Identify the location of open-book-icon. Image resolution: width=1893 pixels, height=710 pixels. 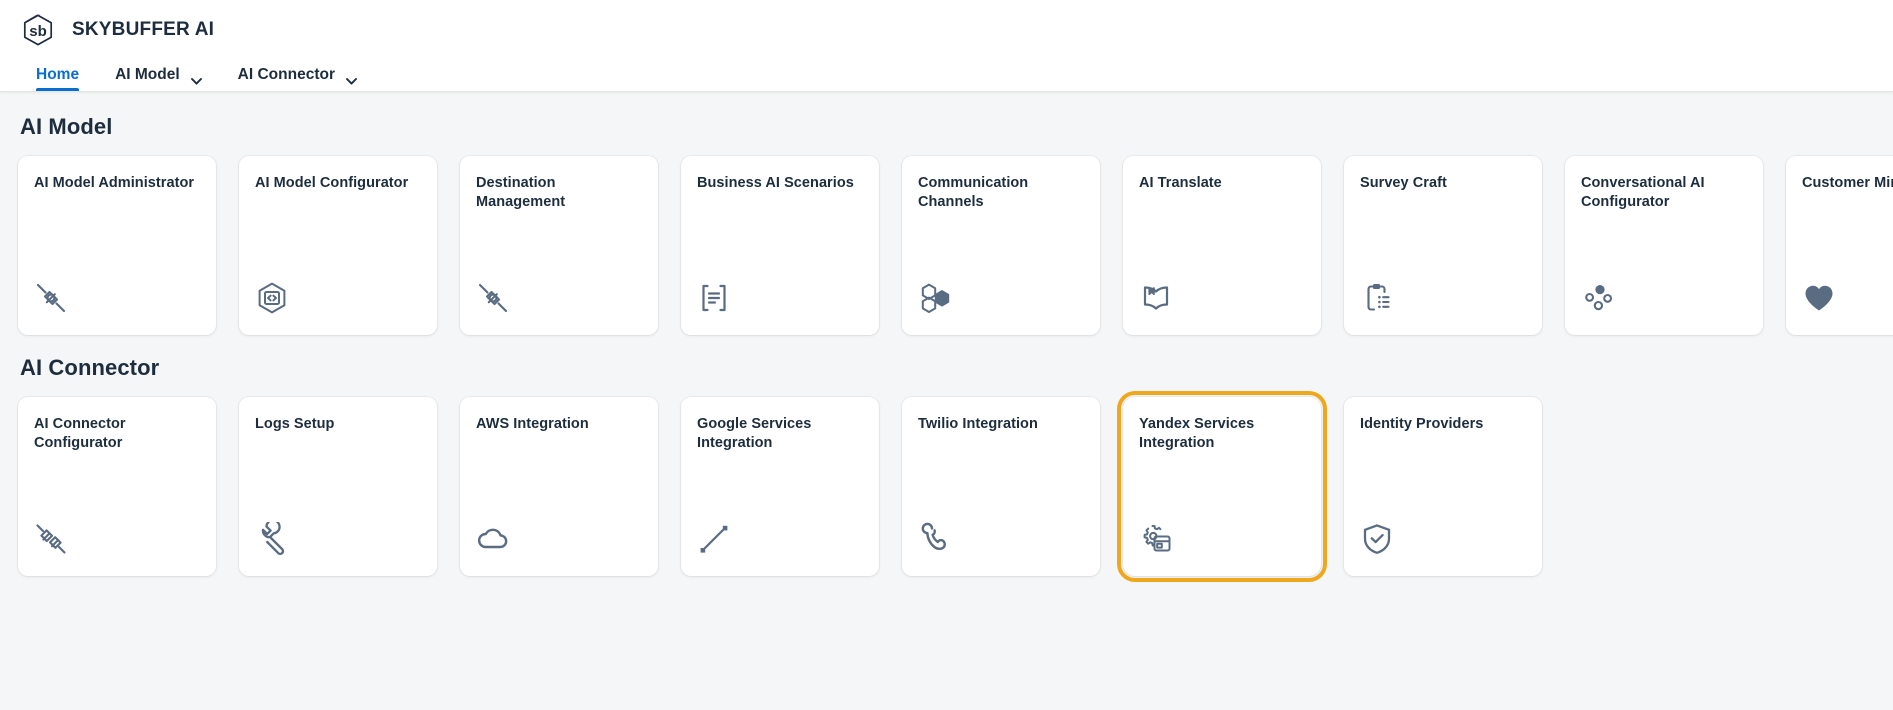
(1222, 299).